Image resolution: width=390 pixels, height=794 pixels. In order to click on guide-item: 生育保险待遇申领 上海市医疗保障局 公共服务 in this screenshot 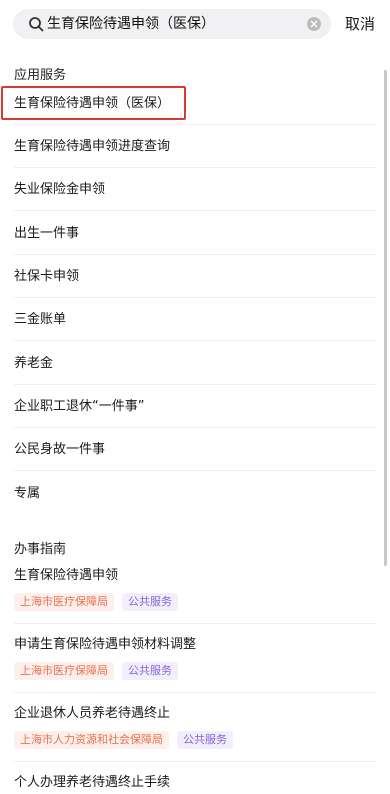, I will do `click(195, 595)`.